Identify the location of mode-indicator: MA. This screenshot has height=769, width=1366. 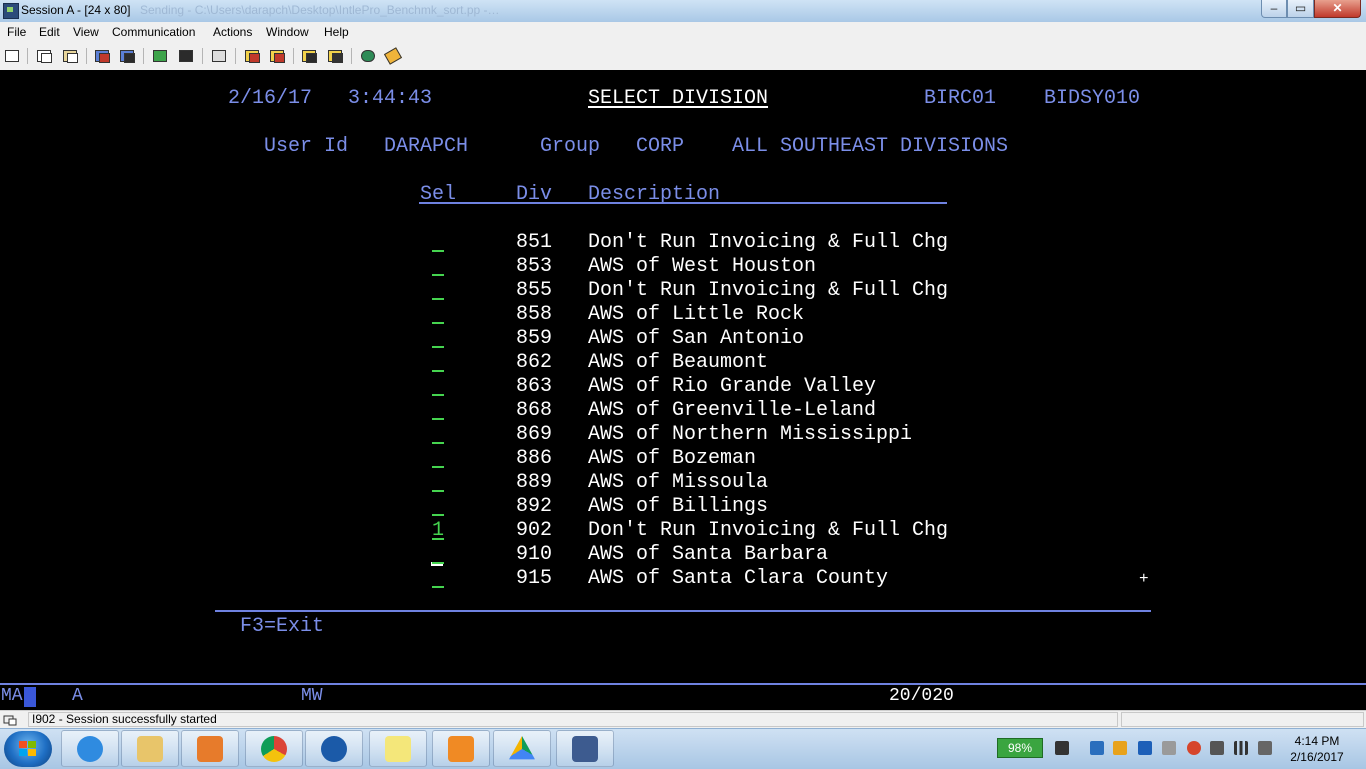
(12, 696).